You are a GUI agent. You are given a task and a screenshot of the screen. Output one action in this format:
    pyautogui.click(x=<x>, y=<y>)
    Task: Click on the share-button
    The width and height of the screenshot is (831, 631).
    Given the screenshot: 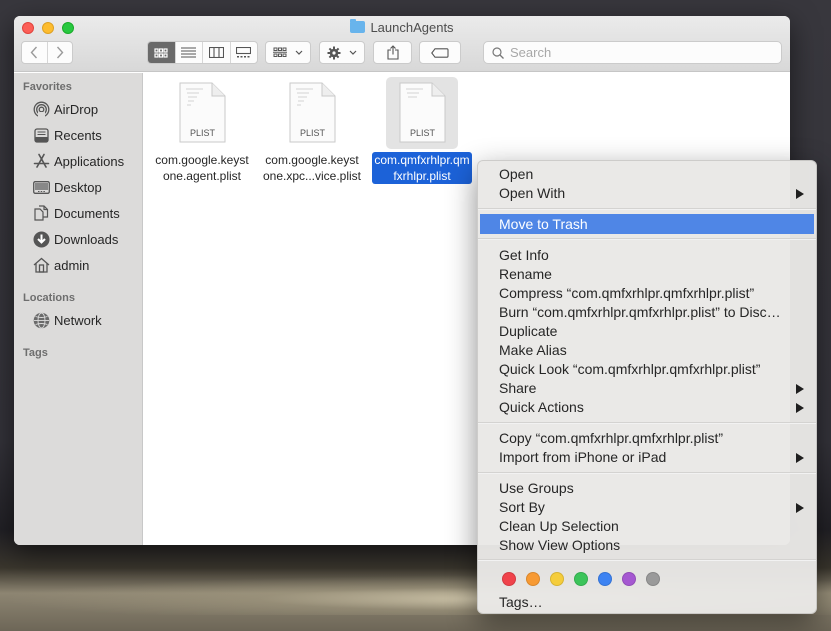 What is the action you would take?
    pyautogui.click(x=392, y=52)
    